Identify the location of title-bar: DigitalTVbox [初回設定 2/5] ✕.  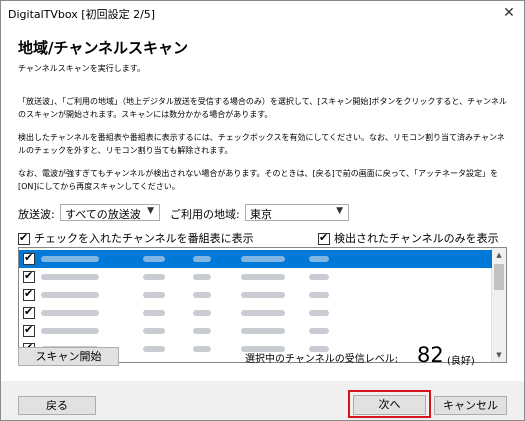
(262, 13).